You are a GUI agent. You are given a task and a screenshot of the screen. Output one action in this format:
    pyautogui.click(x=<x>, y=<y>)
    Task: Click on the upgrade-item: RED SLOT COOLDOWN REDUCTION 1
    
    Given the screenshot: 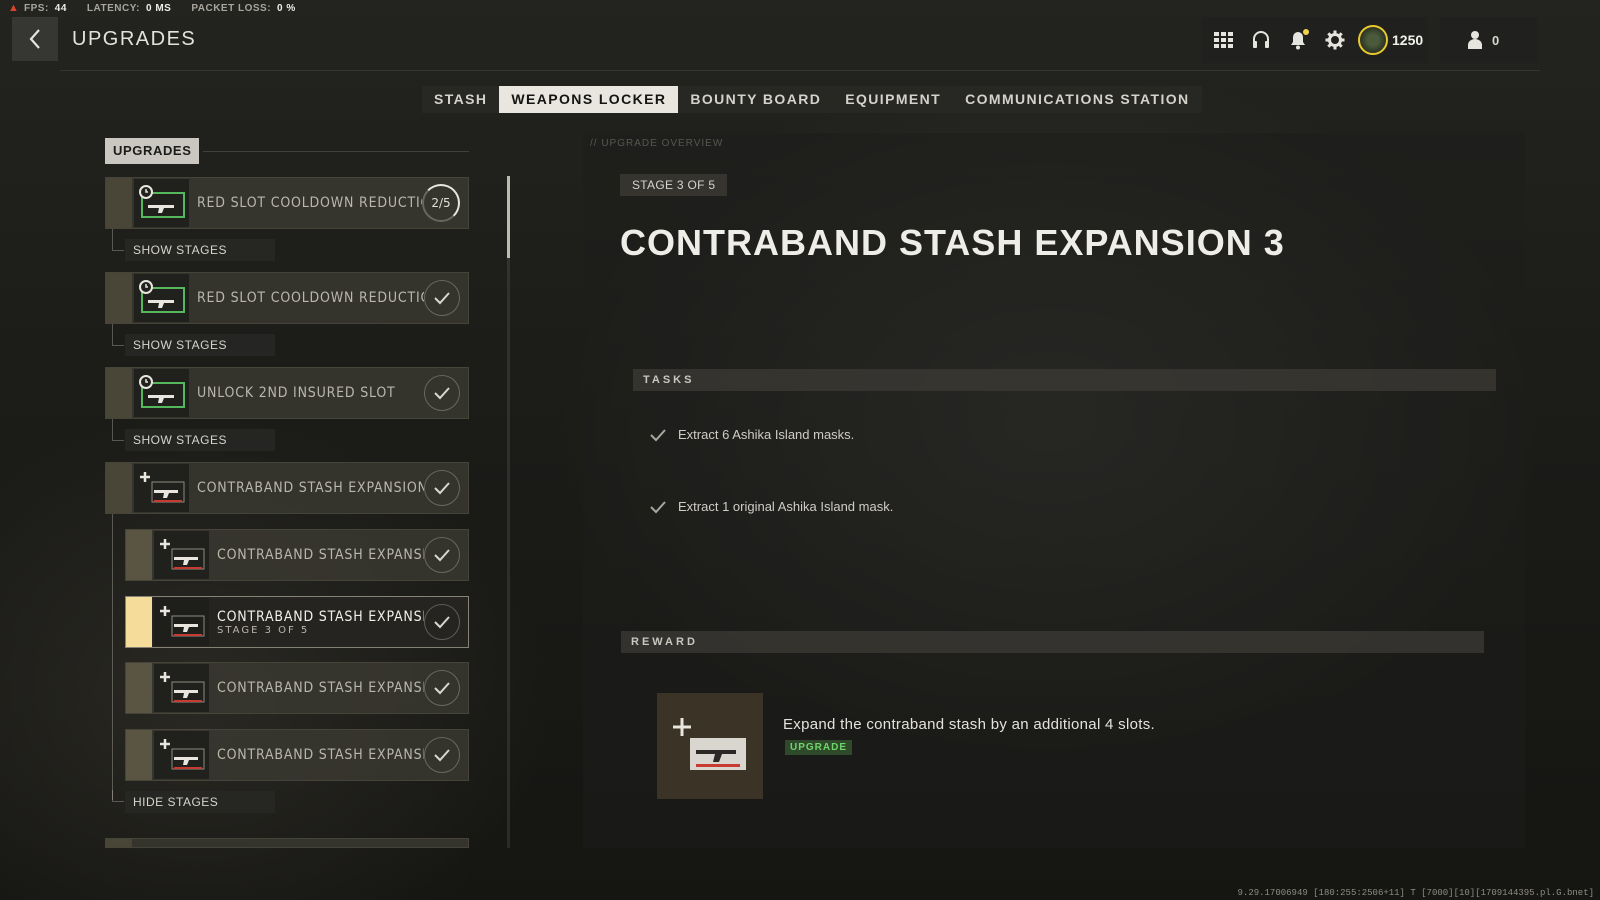 What is the action you would take?
    pyautogui.click(x=287, y=298)
    